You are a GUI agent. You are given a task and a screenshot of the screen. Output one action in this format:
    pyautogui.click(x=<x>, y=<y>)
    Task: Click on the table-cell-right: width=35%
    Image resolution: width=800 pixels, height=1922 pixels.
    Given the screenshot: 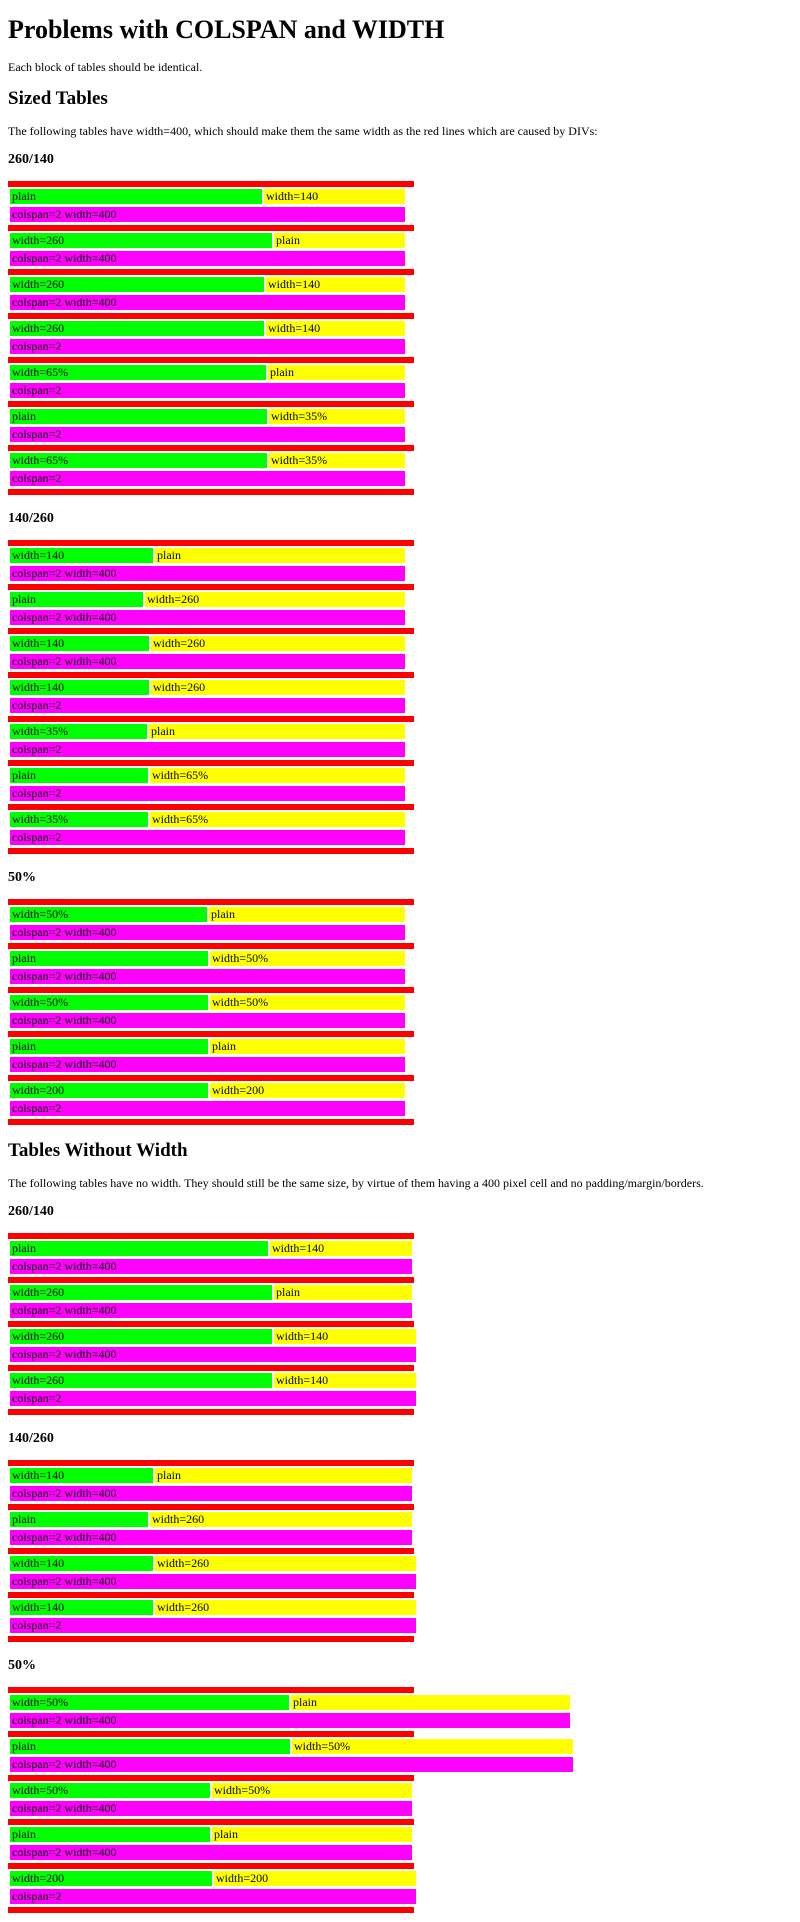 What is the action you would take?
    pyautogui.click(x=337, y=460)
    